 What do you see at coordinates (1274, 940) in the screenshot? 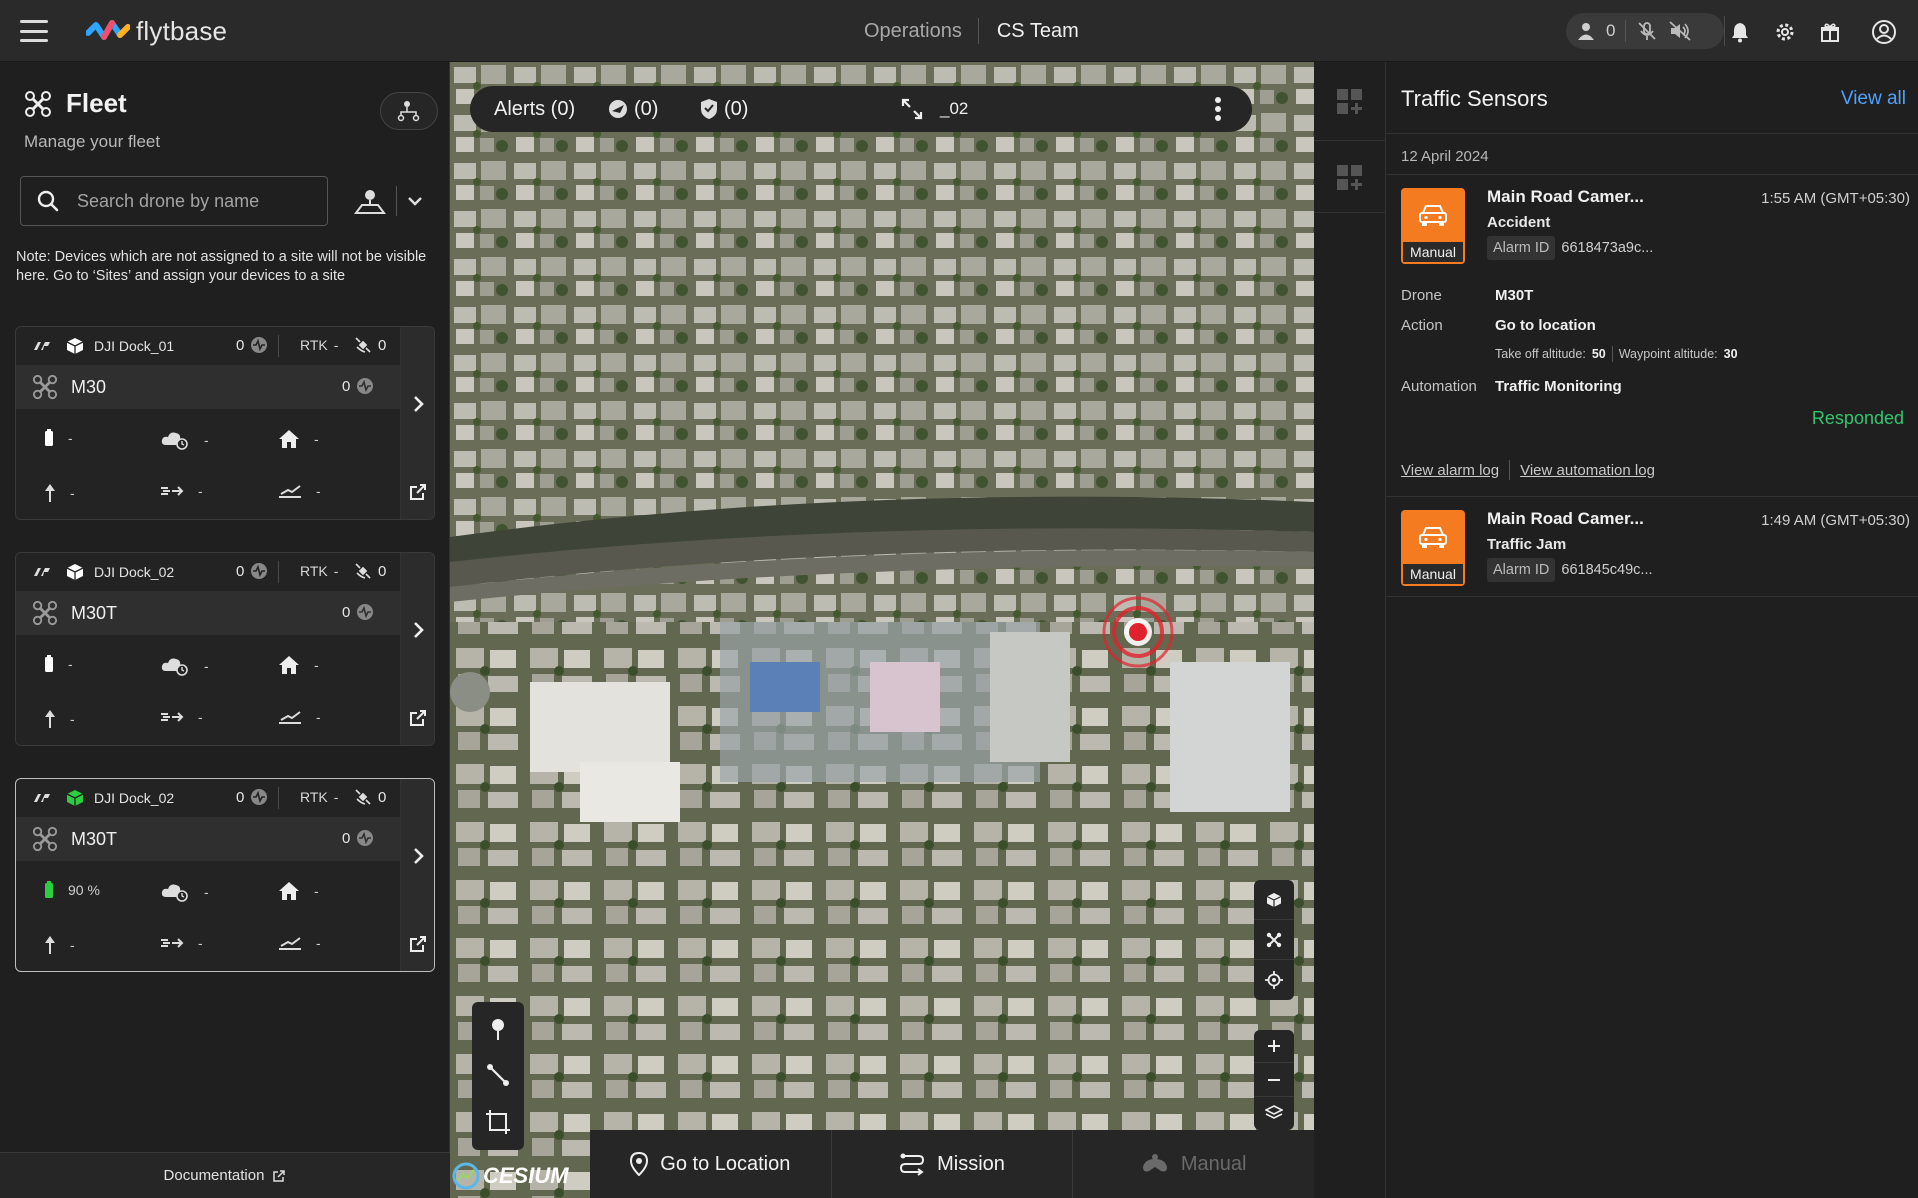
I see `drone-view-button` at bounding box center [1274, 940].